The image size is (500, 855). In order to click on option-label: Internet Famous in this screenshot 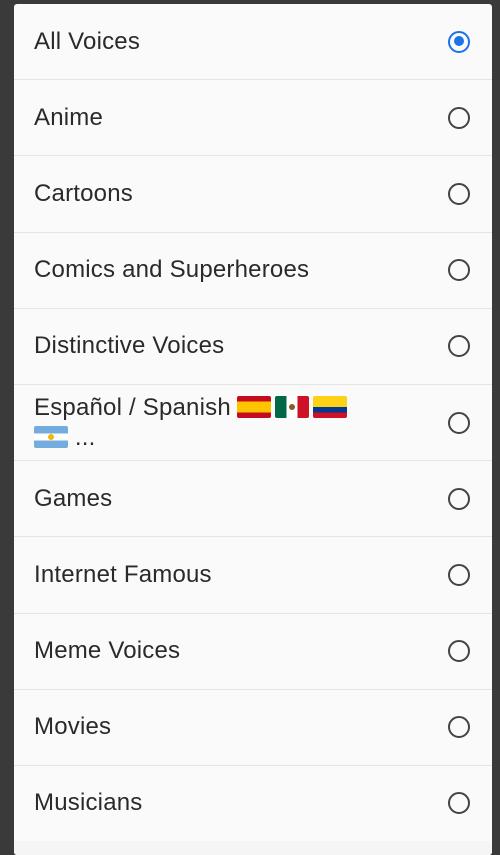, I will do `click(123, 574)`.